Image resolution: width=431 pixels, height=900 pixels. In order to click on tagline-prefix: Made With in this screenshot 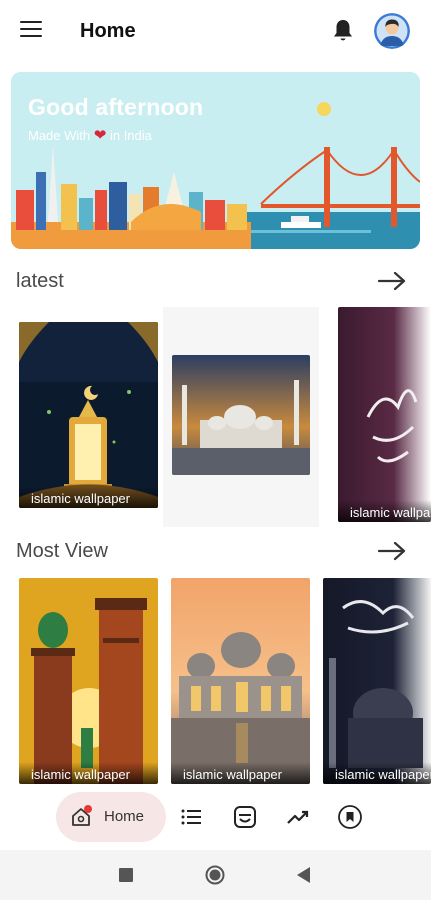, I will do `click(59, 135)`.